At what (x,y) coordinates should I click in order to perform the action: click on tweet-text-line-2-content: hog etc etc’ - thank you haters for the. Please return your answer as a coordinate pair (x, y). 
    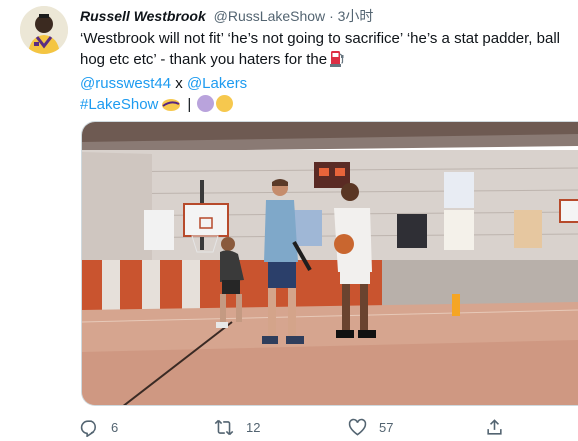
    Looking at the image, I should click on (204, 59).